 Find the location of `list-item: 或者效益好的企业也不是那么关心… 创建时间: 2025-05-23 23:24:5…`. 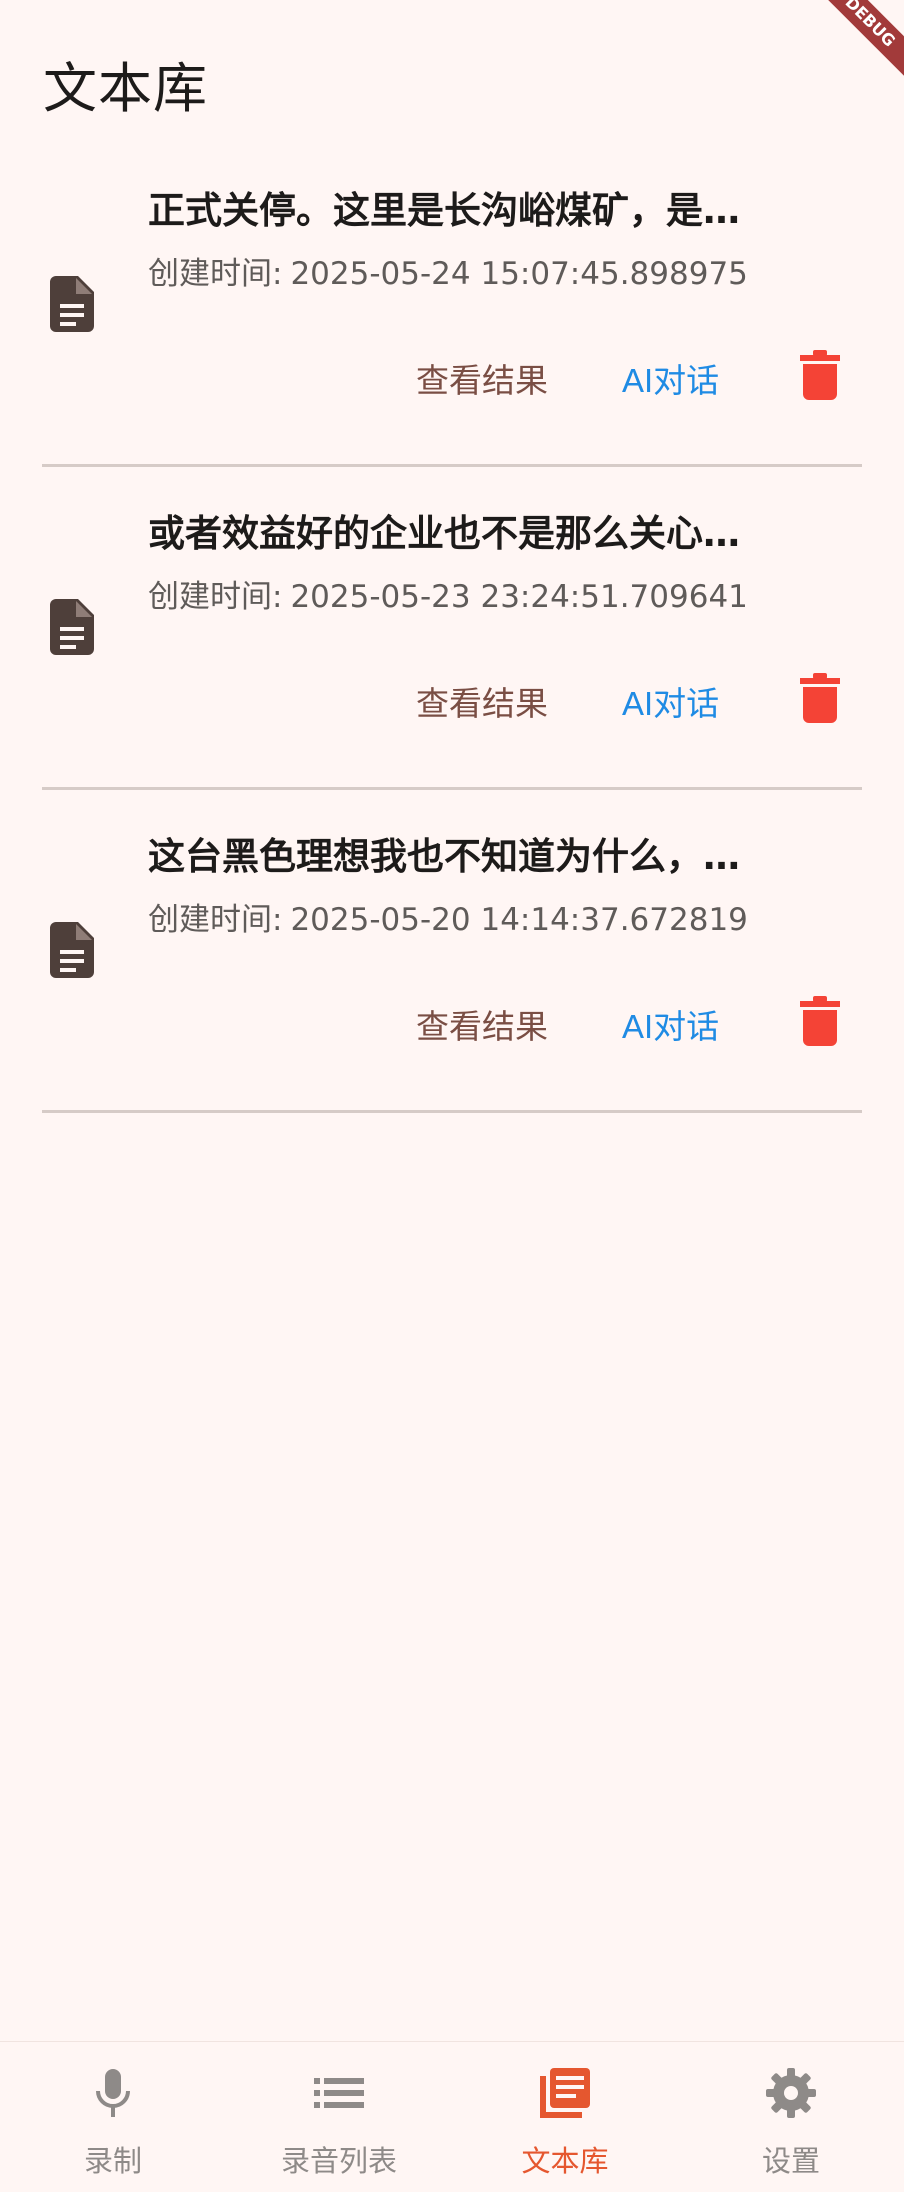

list-item: 或者效益好的企业也不是那么关心… 创建时间: 2025-05-23 23:24:5… is located at coordinates (452, 629).